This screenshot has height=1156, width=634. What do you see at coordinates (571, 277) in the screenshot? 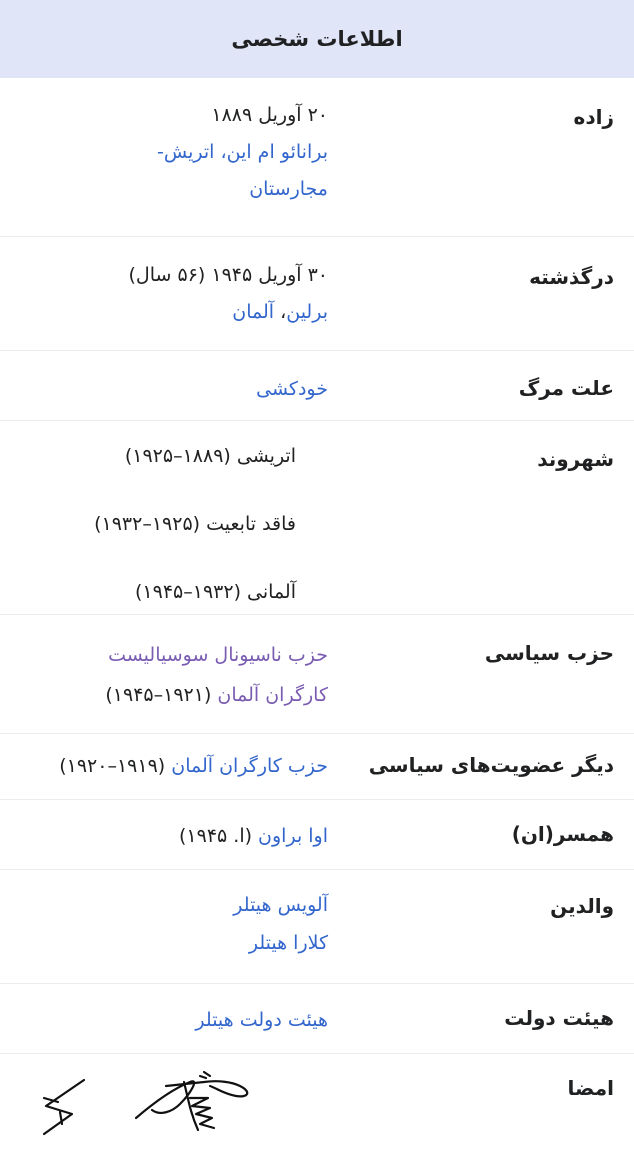
I see `label-died: درگذشته` at bounding box center [571, 277].